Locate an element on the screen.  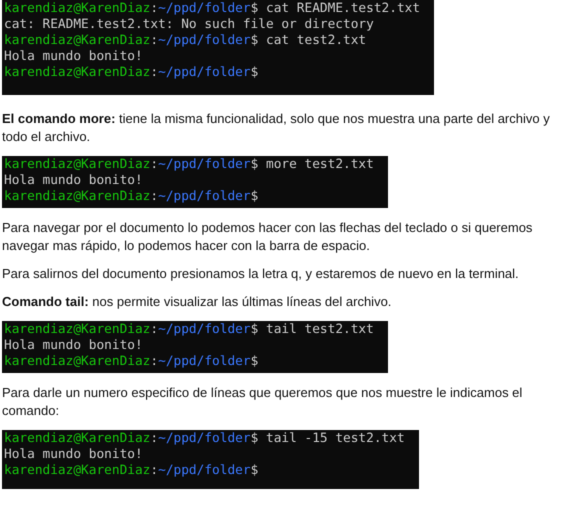
terminal-prompt-line: karendiaz@KarenDiaz:~/ppd/folder$ cat README.test2.txt is located at coordinates (212, 9).